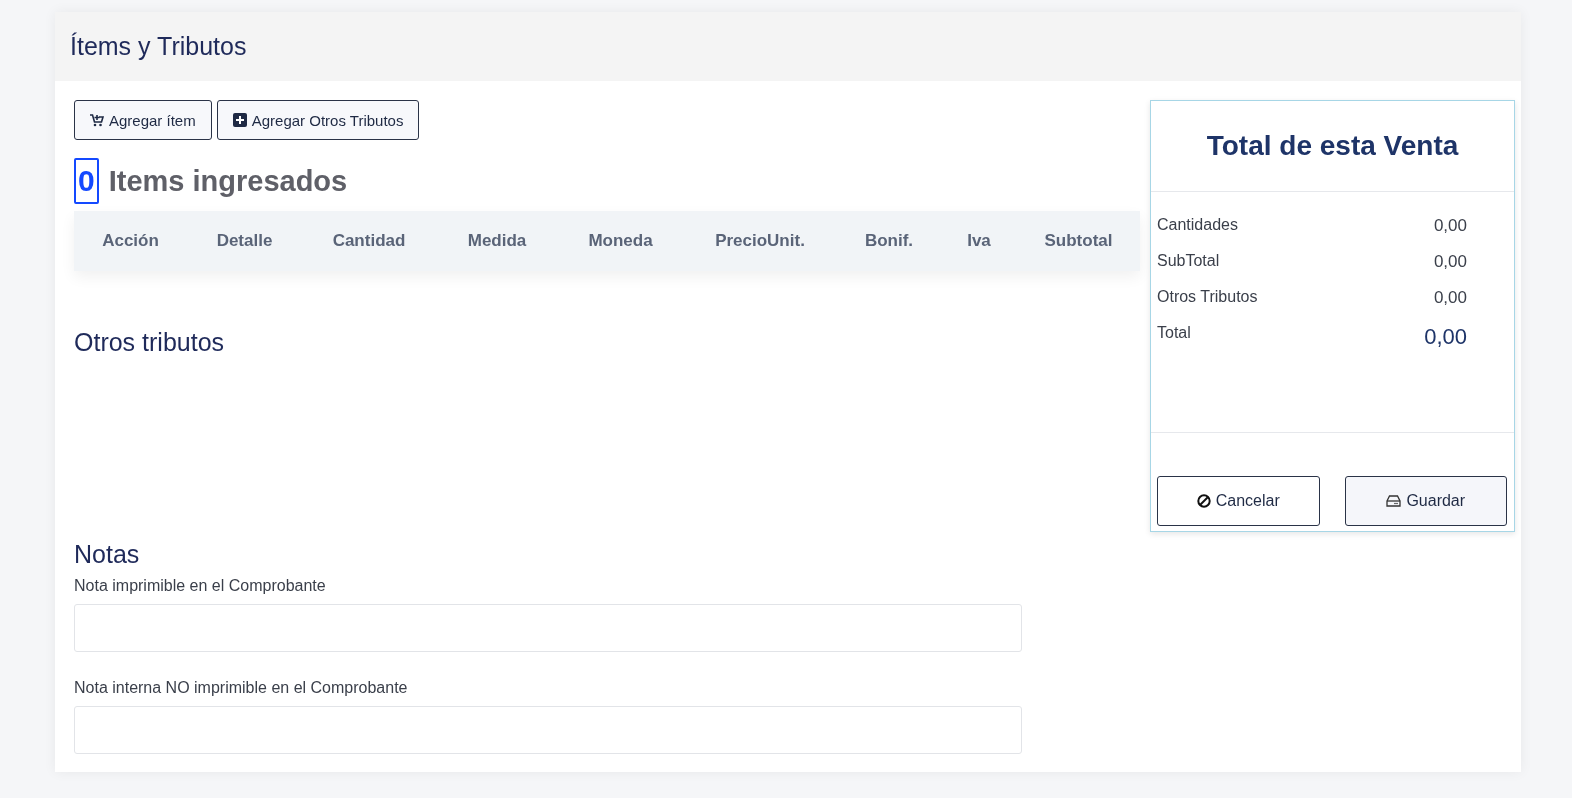  I want to click on column-header: Subtotal, so click(1078, 241).